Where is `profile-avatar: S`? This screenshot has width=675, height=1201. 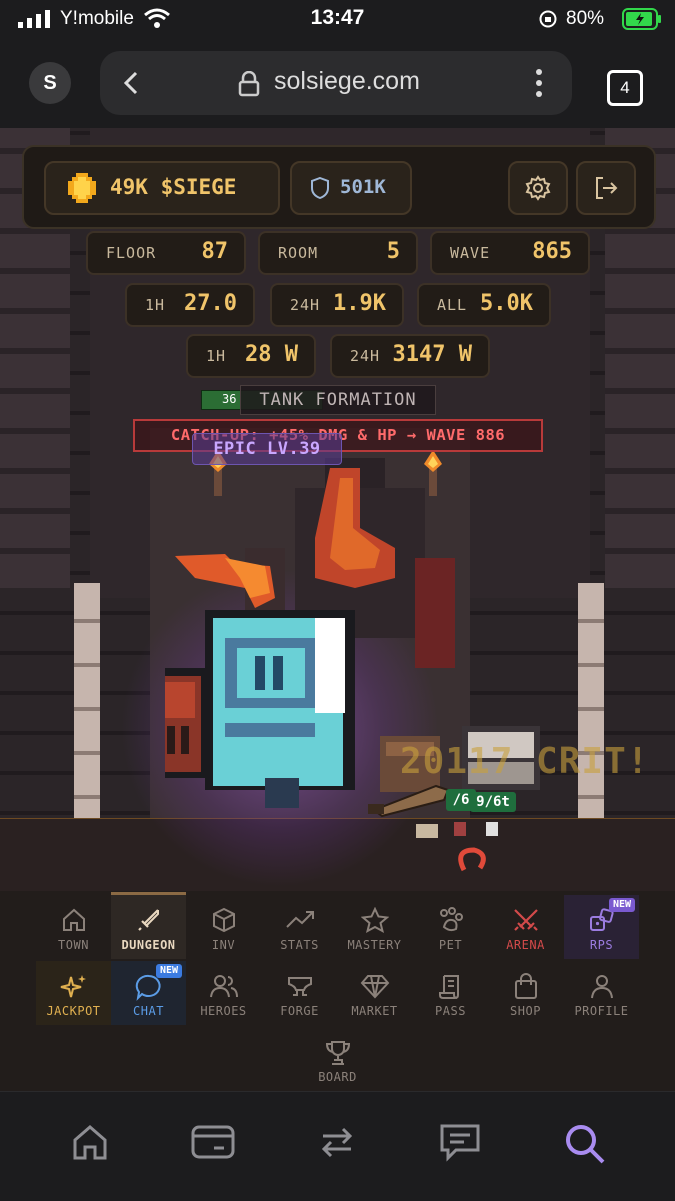 profile-avatar: S is located at coordinates (50, 83).